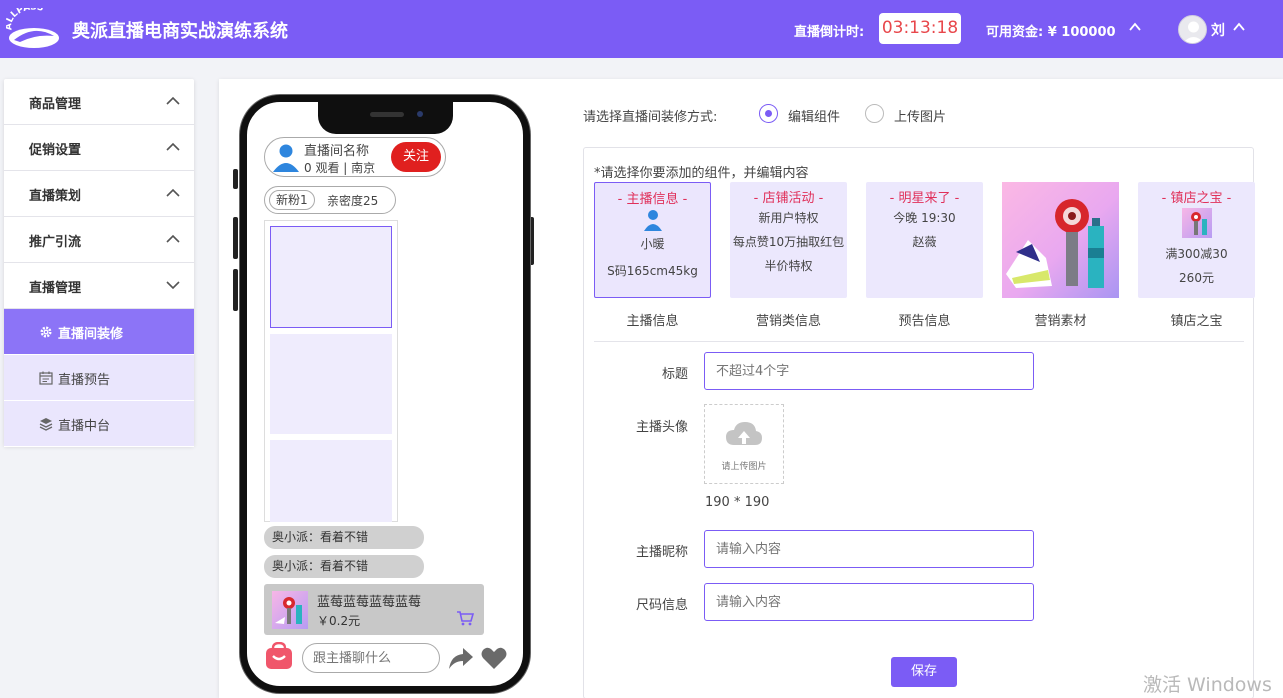 This screenshot has width=1283, height=698. I want to click on component-card-line: 半价特权, so click(788, 266).